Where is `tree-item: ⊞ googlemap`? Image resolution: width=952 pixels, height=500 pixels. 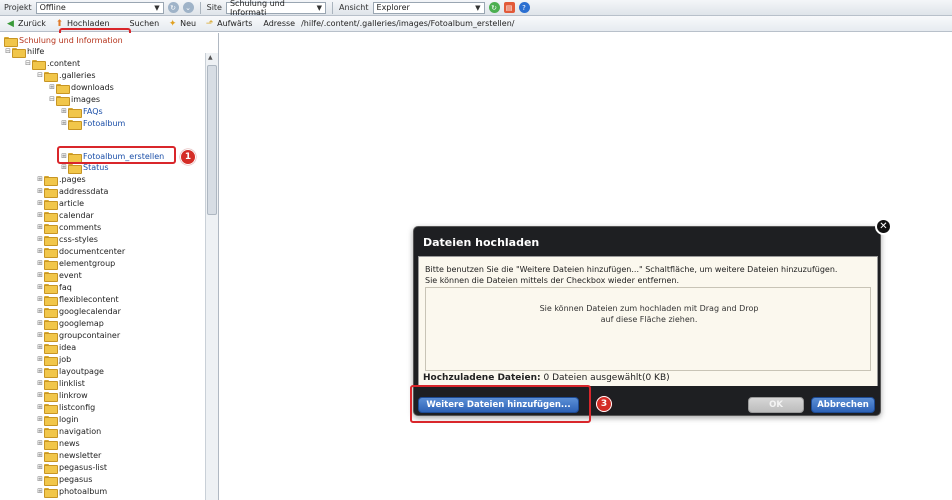 tree-item: ⊞ googlemap is located at coordinates (70, 323).